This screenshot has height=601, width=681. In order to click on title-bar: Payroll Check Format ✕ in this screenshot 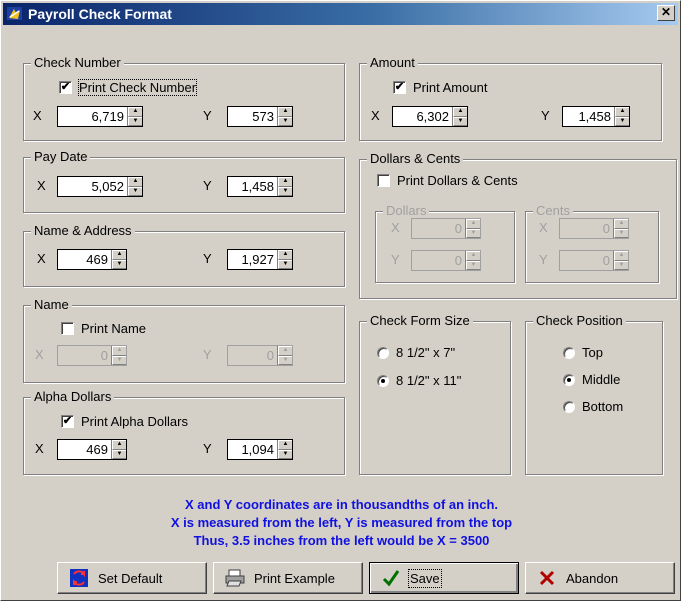, I will do `click(340, 14)`.